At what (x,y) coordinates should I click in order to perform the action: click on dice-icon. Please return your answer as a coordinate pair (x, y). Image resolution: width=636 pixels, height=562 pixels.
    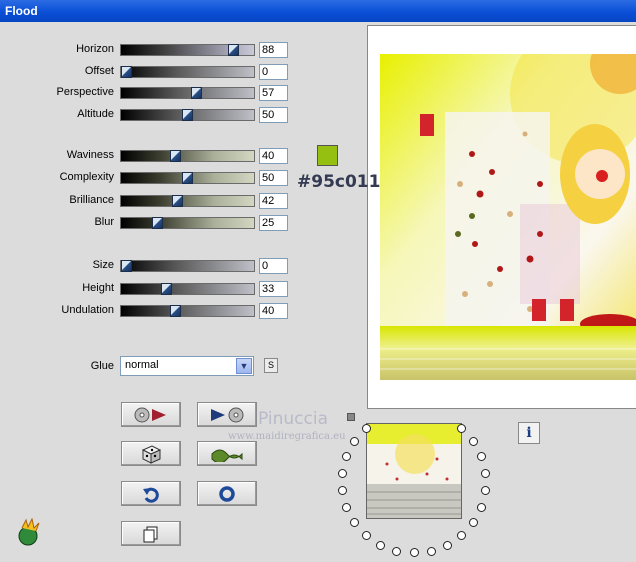
    Looking at the image, I should click on (151, 454).